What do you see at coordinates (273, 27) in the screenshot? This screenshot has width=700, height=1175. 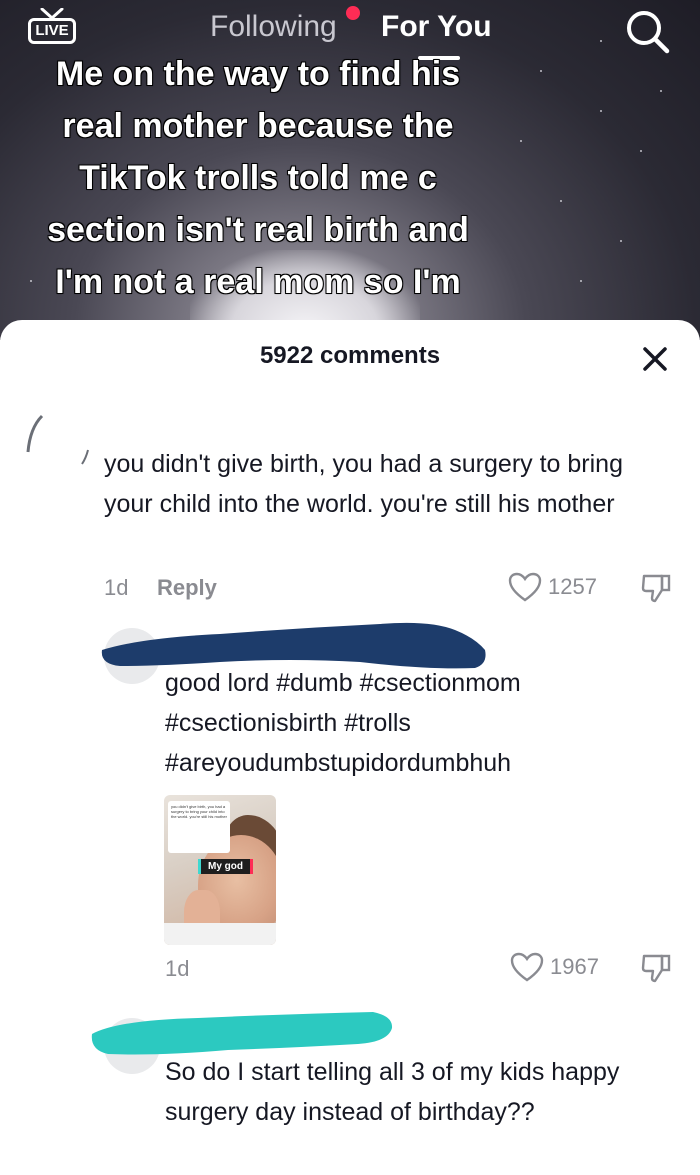 I see `tab-following: Following` at bounding box center [273, 27].